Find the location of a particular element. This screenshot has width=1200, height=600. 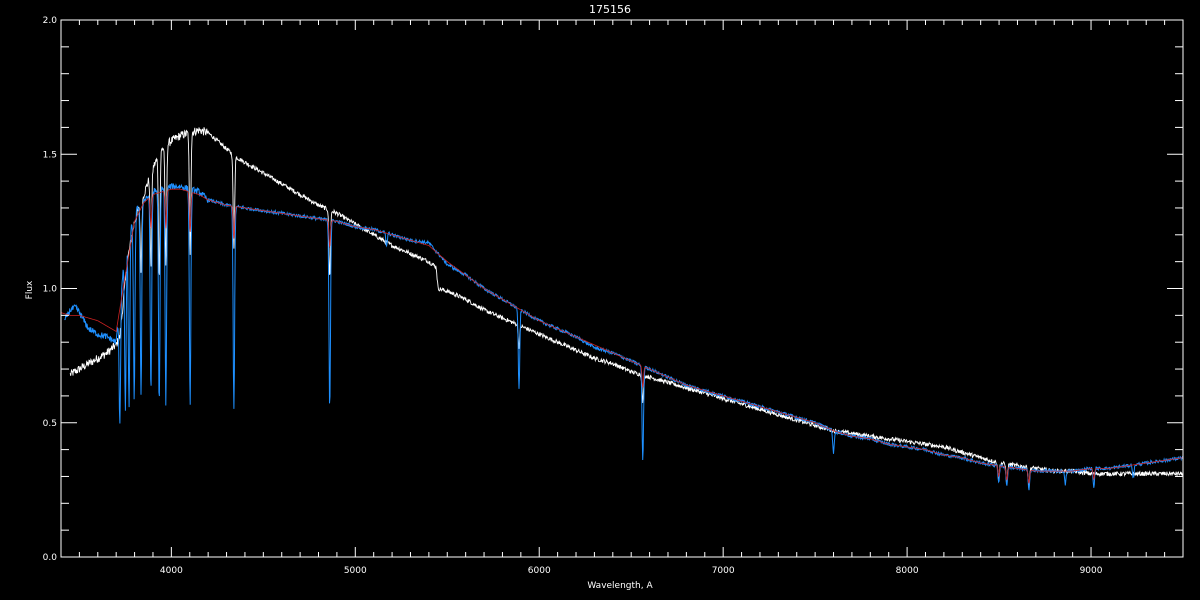

y-tick-label: 2.0 is located at coordinates (50, 21).